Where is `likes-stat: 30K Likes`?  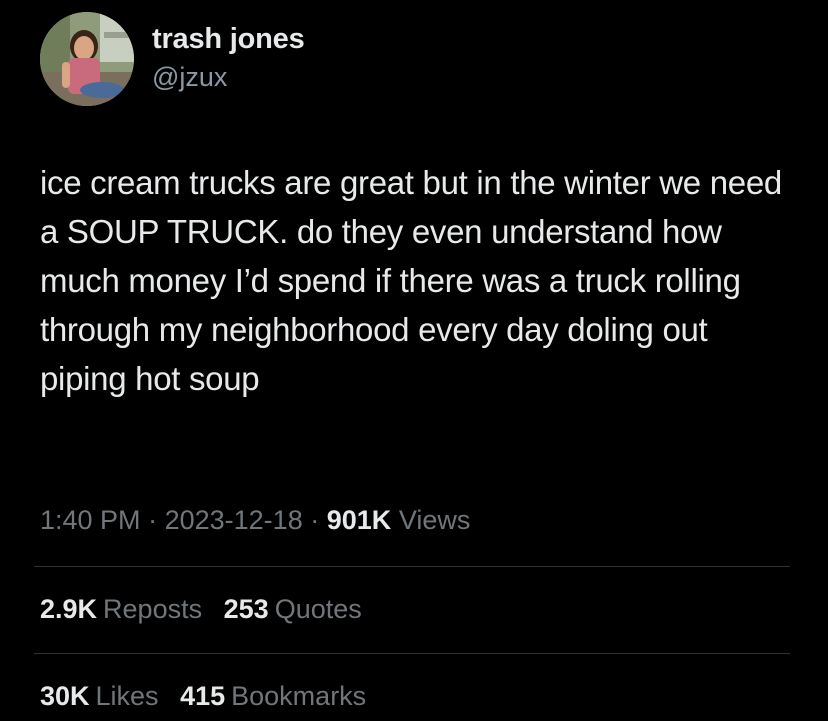 likes-stat: 30K Likes is located at coordinates (99, 696).